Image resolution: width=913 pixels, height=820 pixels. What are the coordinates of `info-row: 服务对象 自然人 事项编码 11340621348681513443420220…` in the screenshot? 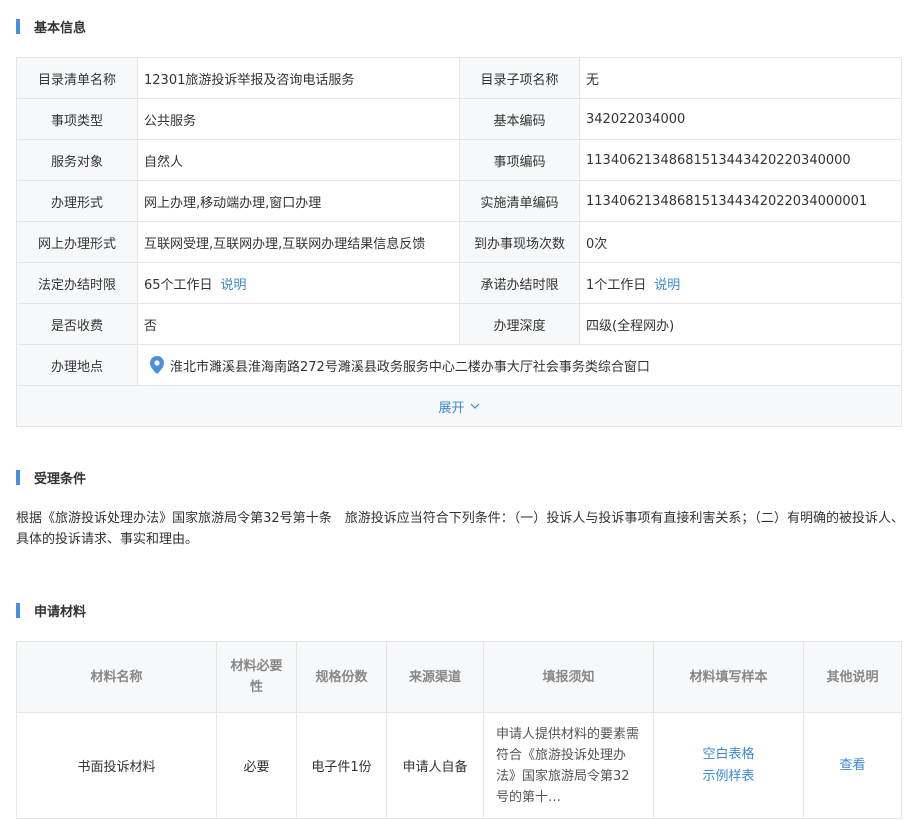 It's located at (459, 160).